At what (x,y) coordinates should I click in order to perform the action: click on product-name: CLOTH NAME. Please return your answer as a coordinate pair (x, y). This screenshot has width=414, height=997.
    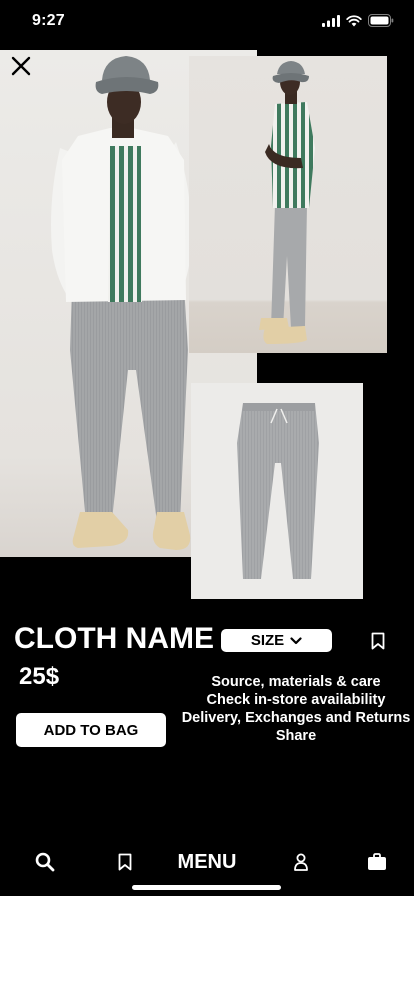
    Looking at the image, I should click on (114, 638).